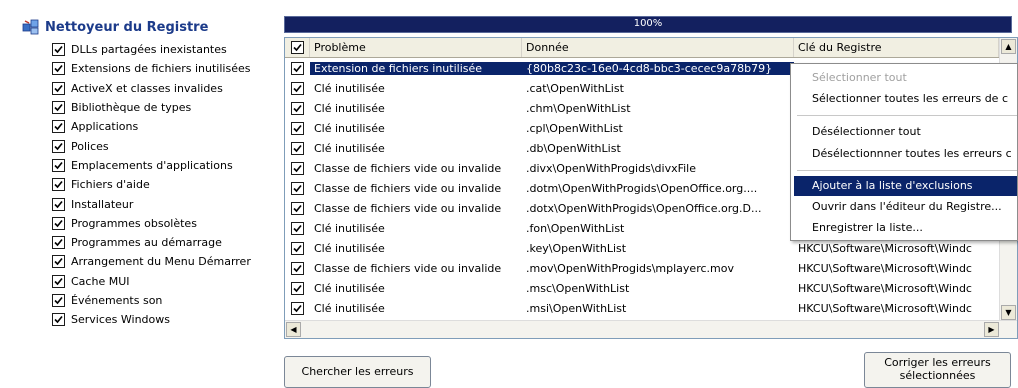 The width and height of the screenshot is (1018, 388). I want to click on select-all-header, so click(297, 47).